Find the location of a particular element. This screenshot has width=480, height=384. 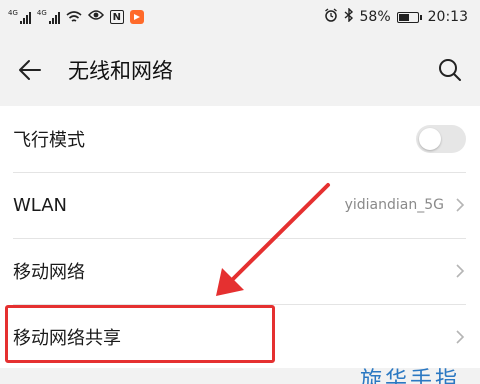

search-icon is located at coordinates (450, 70).